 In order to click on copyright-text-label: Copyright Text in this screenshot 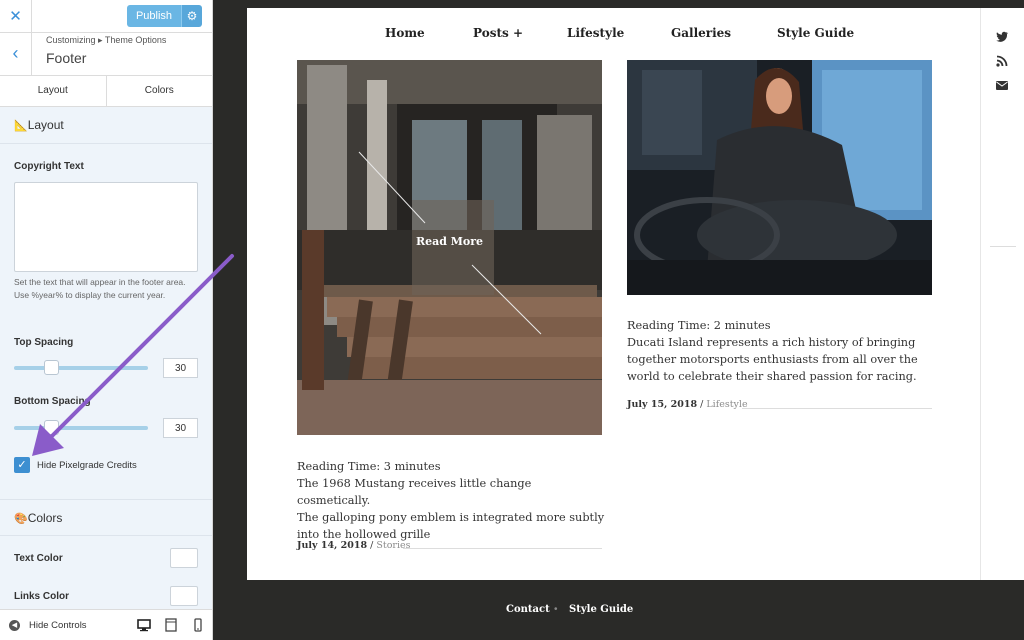, I will do `click(49, 166)`.